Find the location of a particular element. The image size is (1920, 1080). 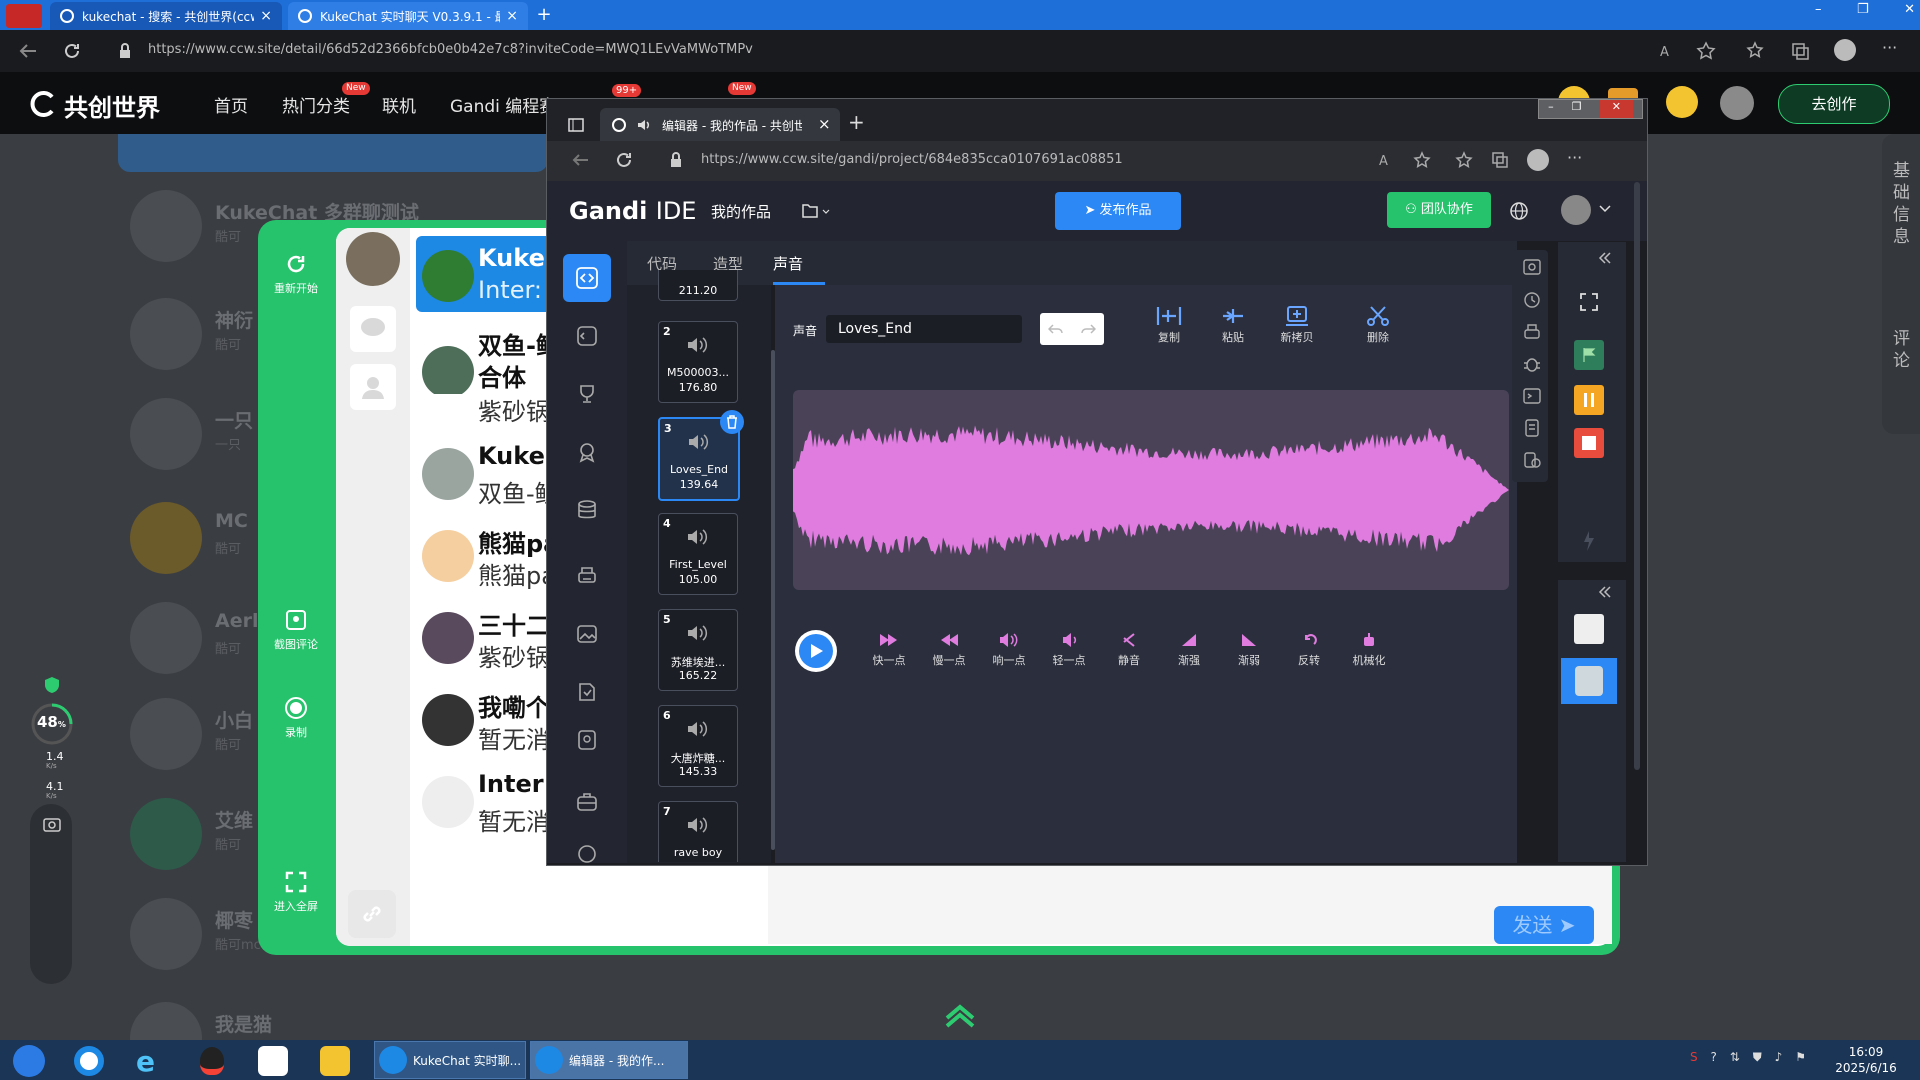

turbo-icon is located at coordinates (1589, 546).